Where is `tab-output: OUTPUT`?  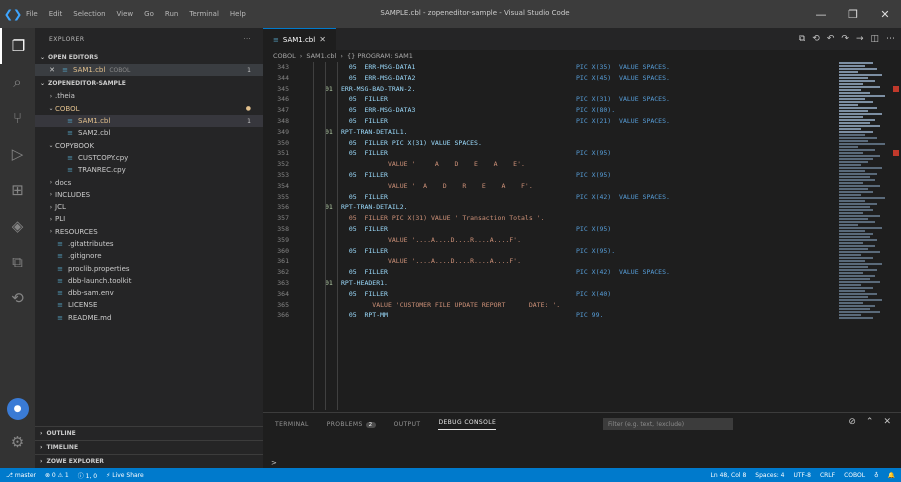
tab-output: OUTPUT is located at coordinates (407, 424).